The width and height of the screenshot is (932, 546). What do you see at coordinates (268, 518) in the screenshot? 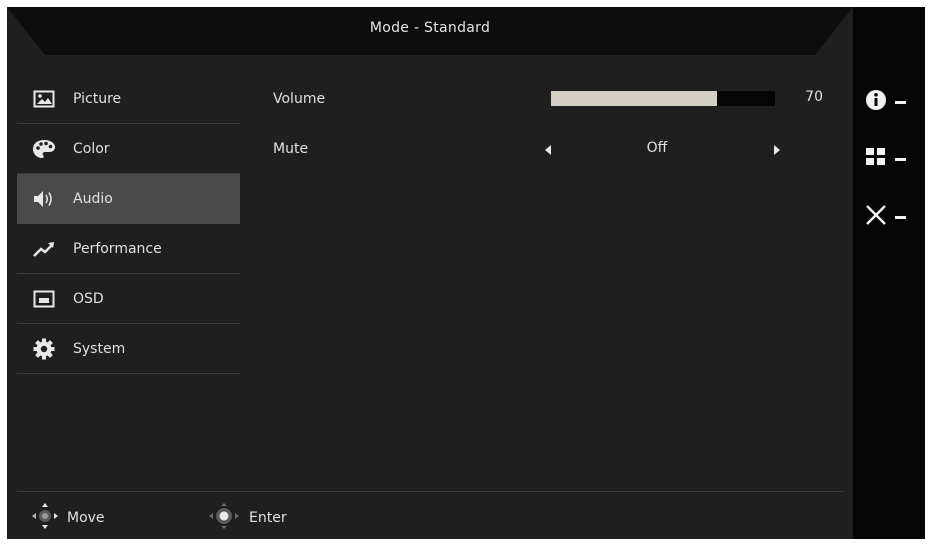
I see `footer-enter-label: Enter` at bounding box center [268, 518].